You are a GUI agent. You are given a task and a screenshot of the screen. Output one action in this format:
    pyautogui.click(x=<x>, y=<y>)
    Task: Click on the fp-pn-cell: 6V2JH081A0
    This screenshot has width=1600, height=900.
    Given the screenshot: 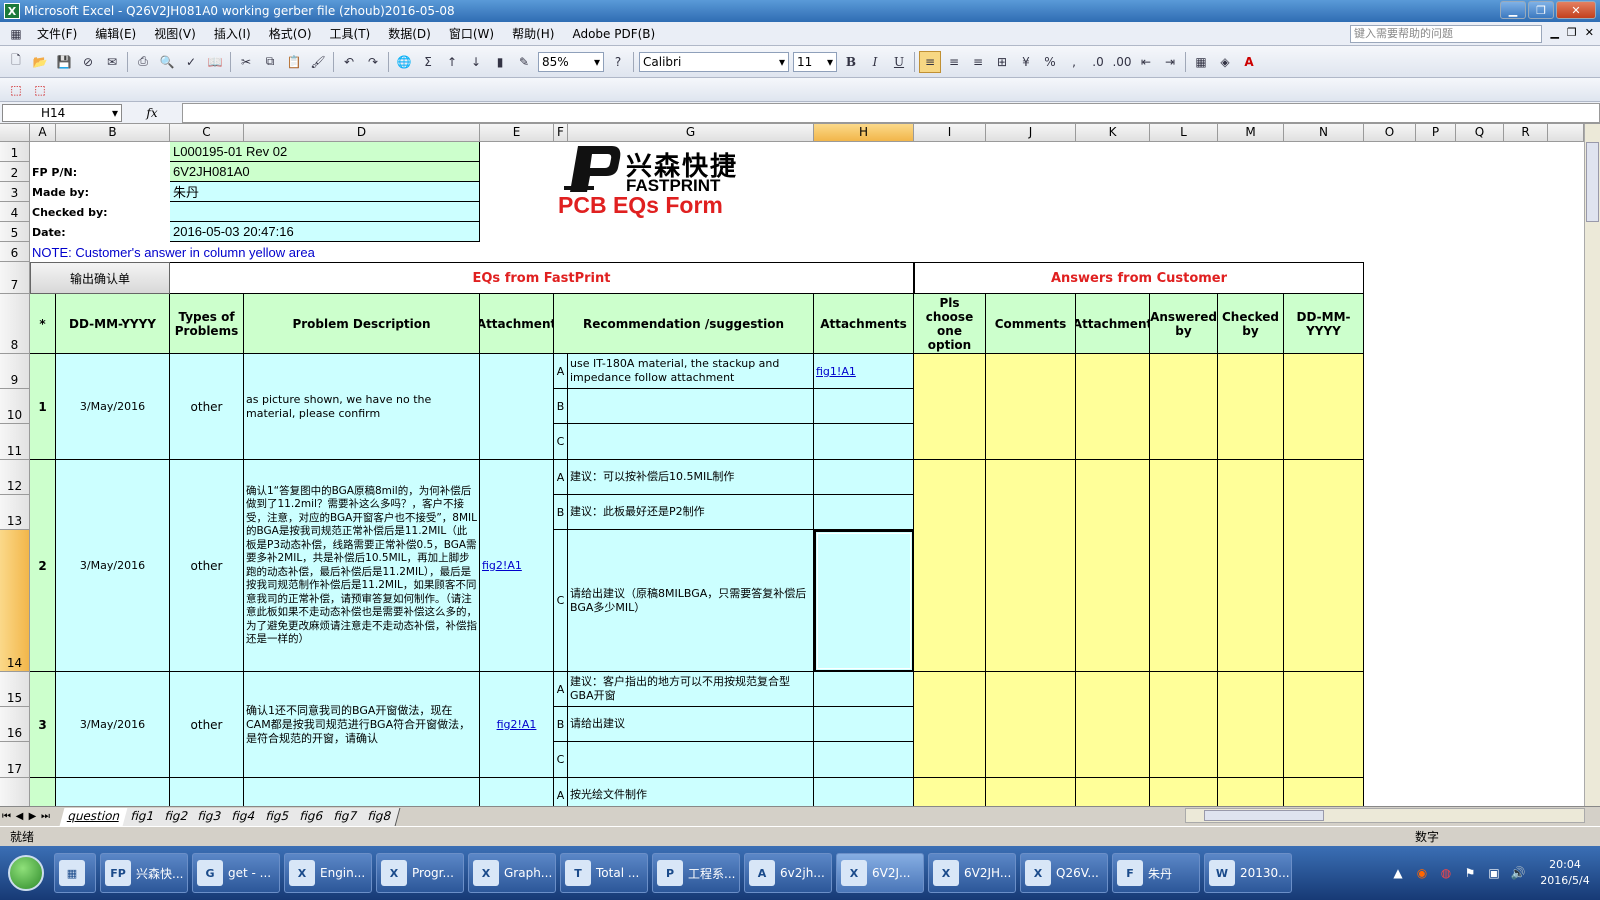 What is the action you would take?
    pyautogui.click(x=325, y=172)
    